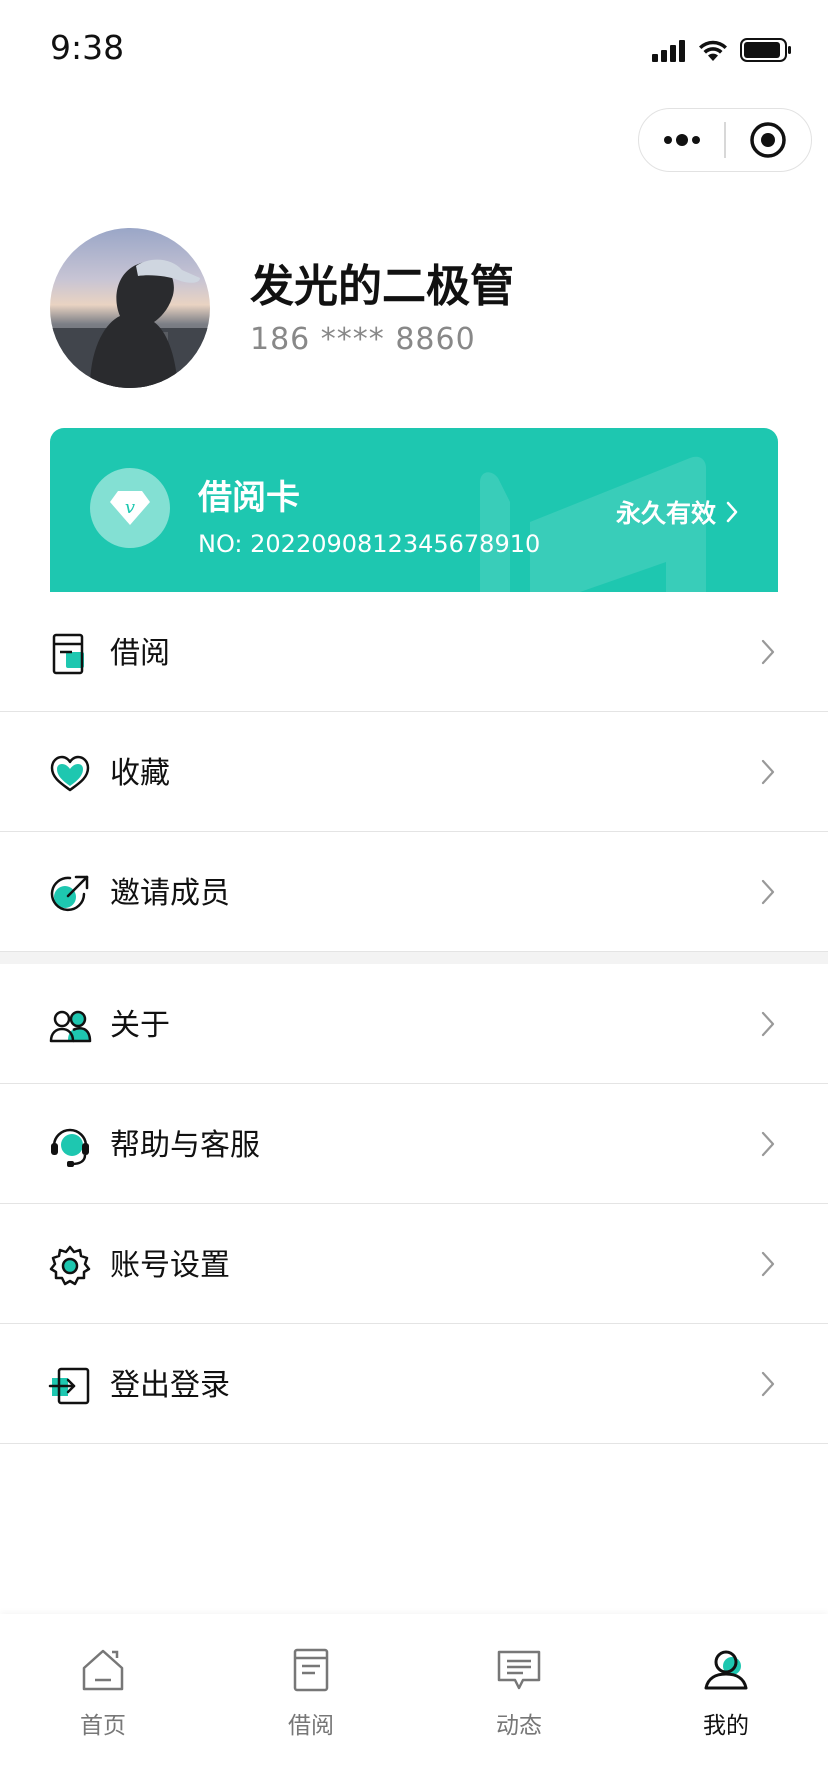 The width and height of the screenshot is (828, 1792). What do you see at coordinates (414, 772) in the screenshot?
I see `menu-item-favorites: 收藏` at bounding box center [414, 772].